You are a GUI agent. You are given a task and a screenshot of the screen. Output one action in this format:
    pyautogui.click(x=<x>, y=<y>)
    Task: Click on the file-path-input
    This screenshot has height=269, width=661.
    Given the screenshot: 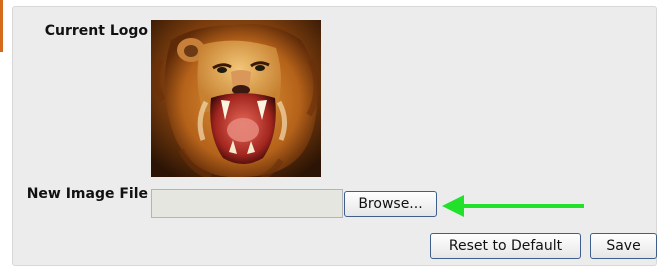 What is the action you would take?
    pyautogui.click(x=247, y=203)
    